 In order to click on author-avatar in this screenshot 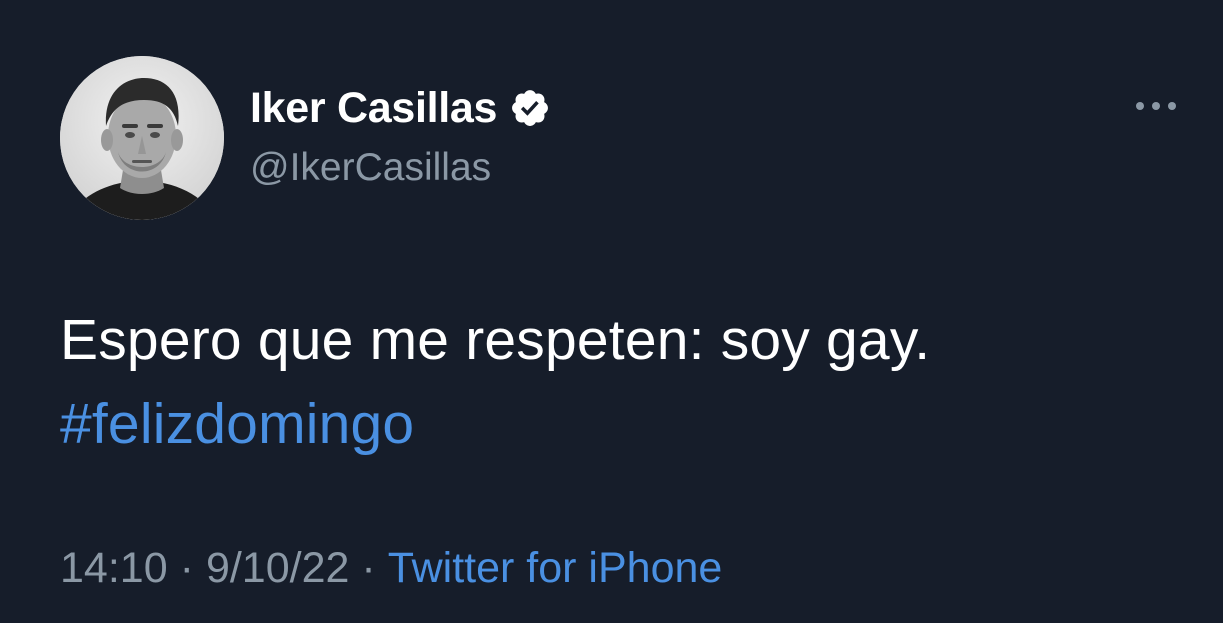, I will do `click(142, 138)`.